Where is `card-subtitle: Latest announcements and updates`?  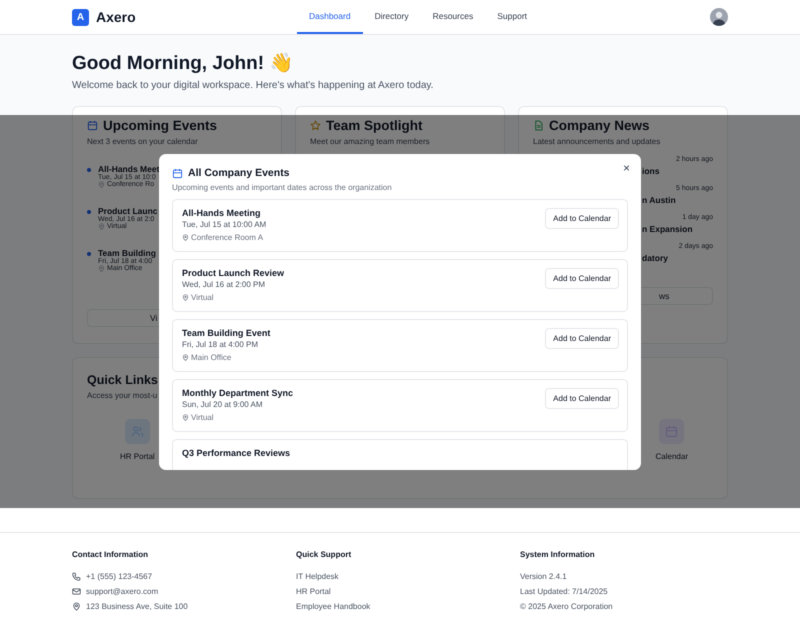
card-subtitle: Latest announcements and updates is located at coordinates (596, 141).